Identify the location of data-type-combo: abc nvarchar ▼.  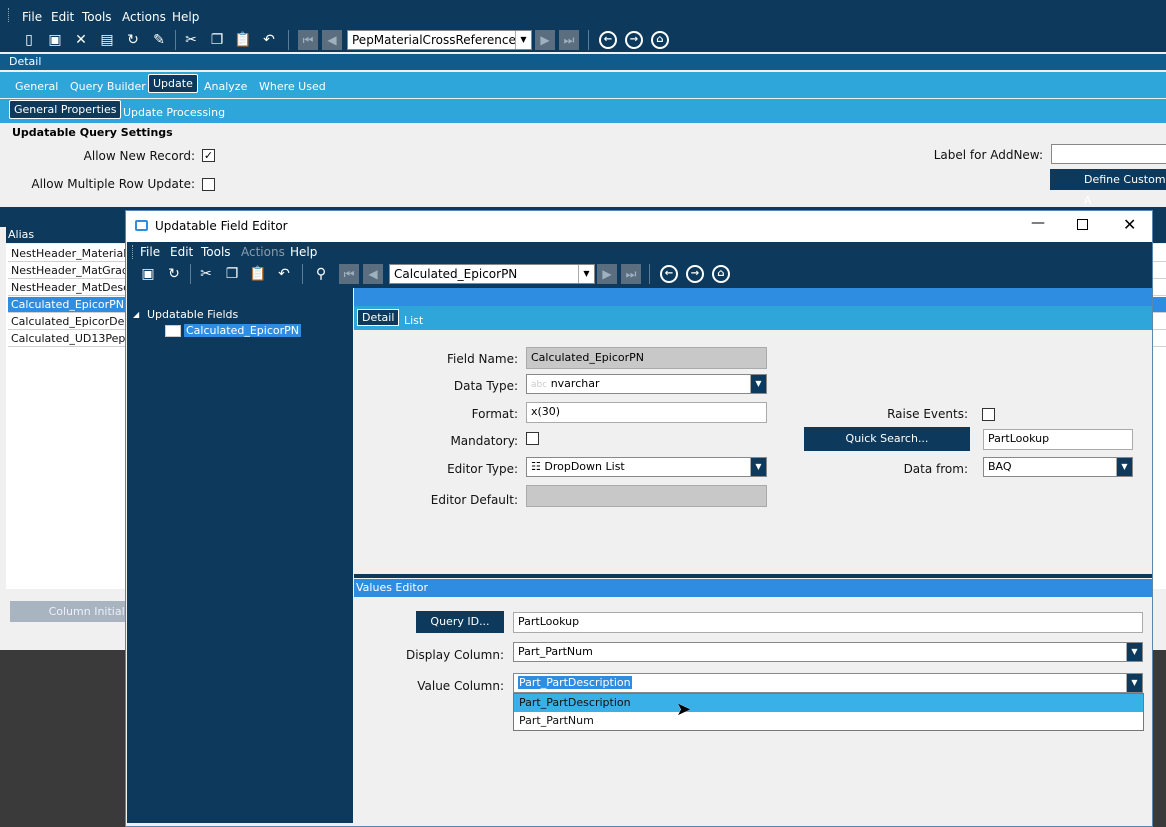
(646, 384).